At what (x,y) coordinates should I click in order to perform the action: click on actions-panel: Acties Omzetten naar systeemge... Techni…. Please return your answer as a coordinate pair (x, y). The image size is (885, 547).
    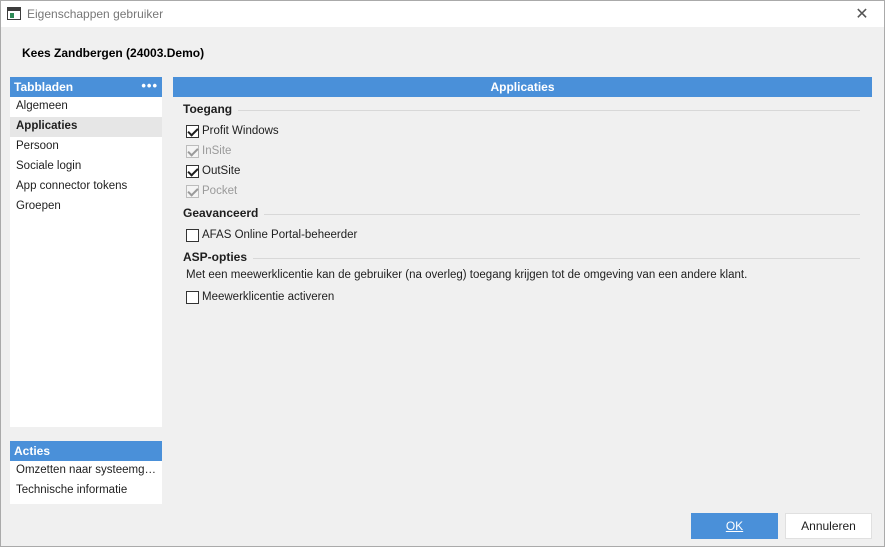
    Looking at the image, I should click on (86, 472).